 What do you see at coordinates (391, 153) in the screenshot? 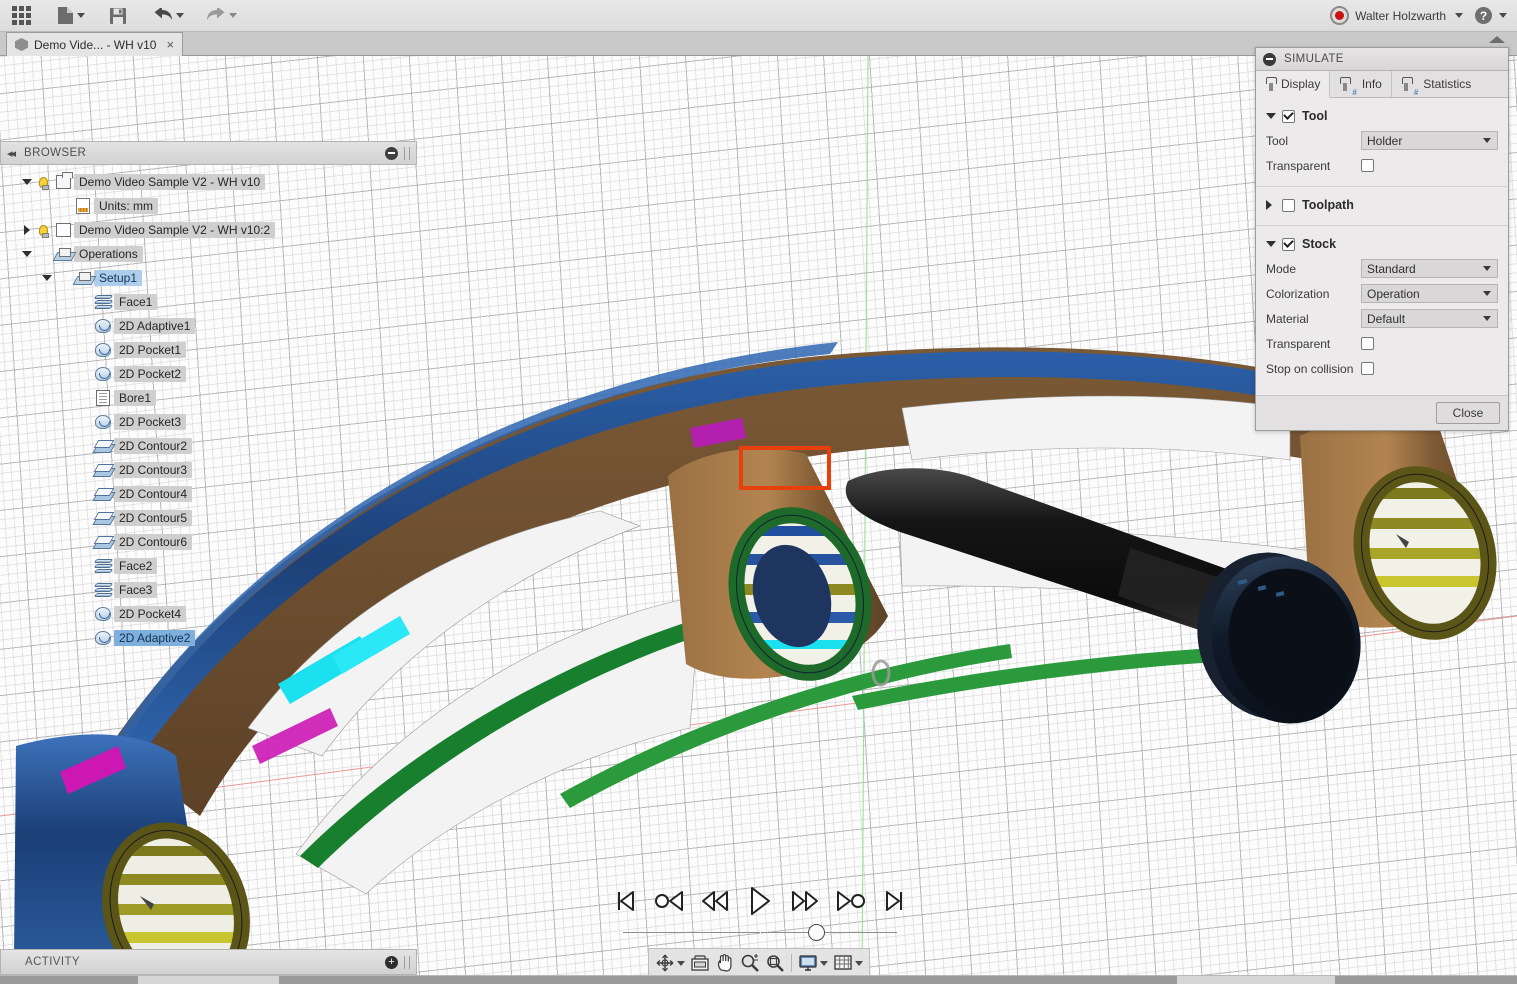
I see `browser-minimize-icon` at bounding box center [391, 153].